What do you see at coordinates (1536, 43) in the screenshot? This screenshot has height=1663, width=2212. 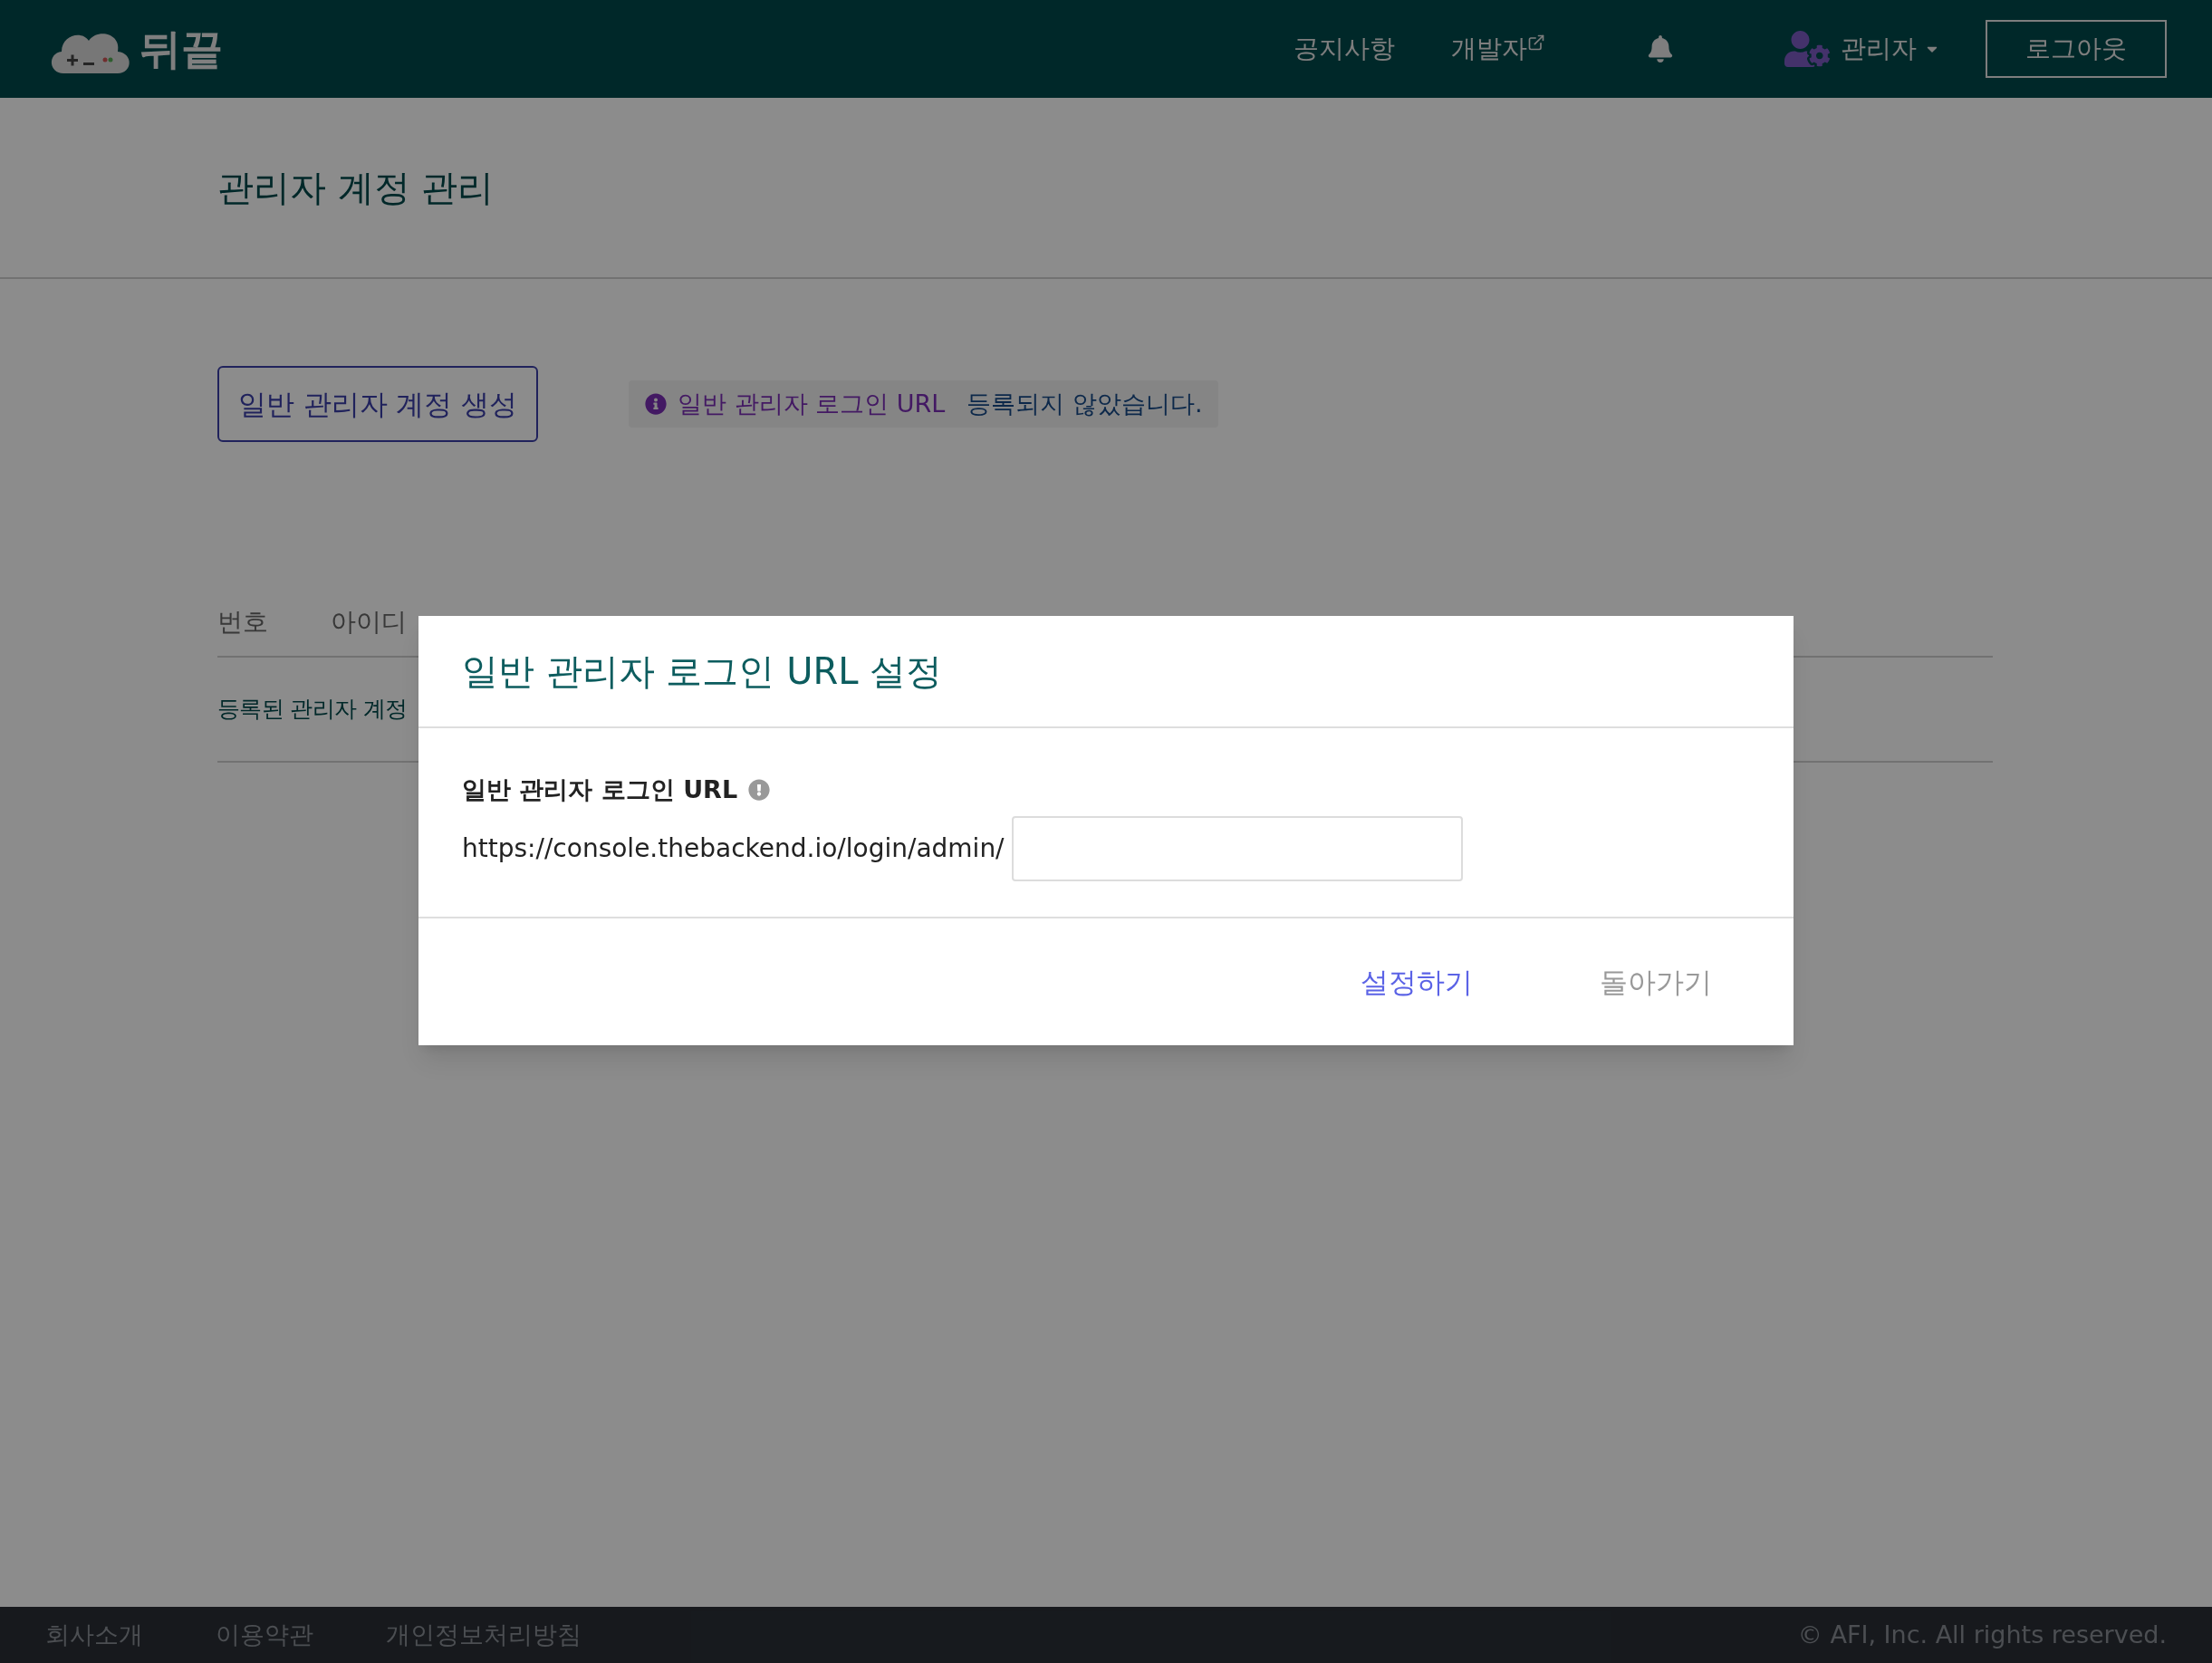 I see `external-link-icon` at bounding box center [1536, 43].